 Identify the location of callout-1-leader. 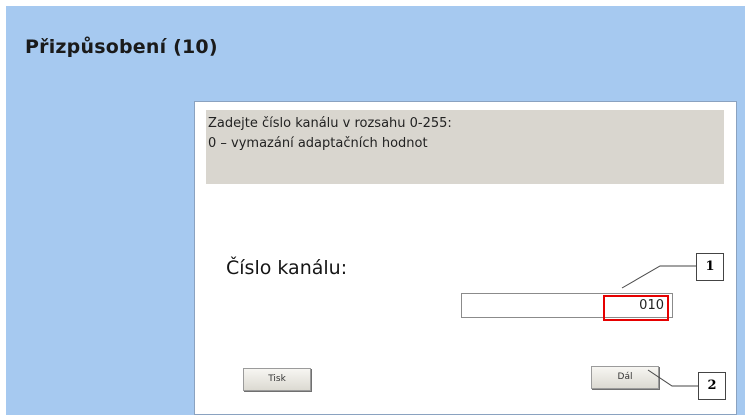
(658, 277).